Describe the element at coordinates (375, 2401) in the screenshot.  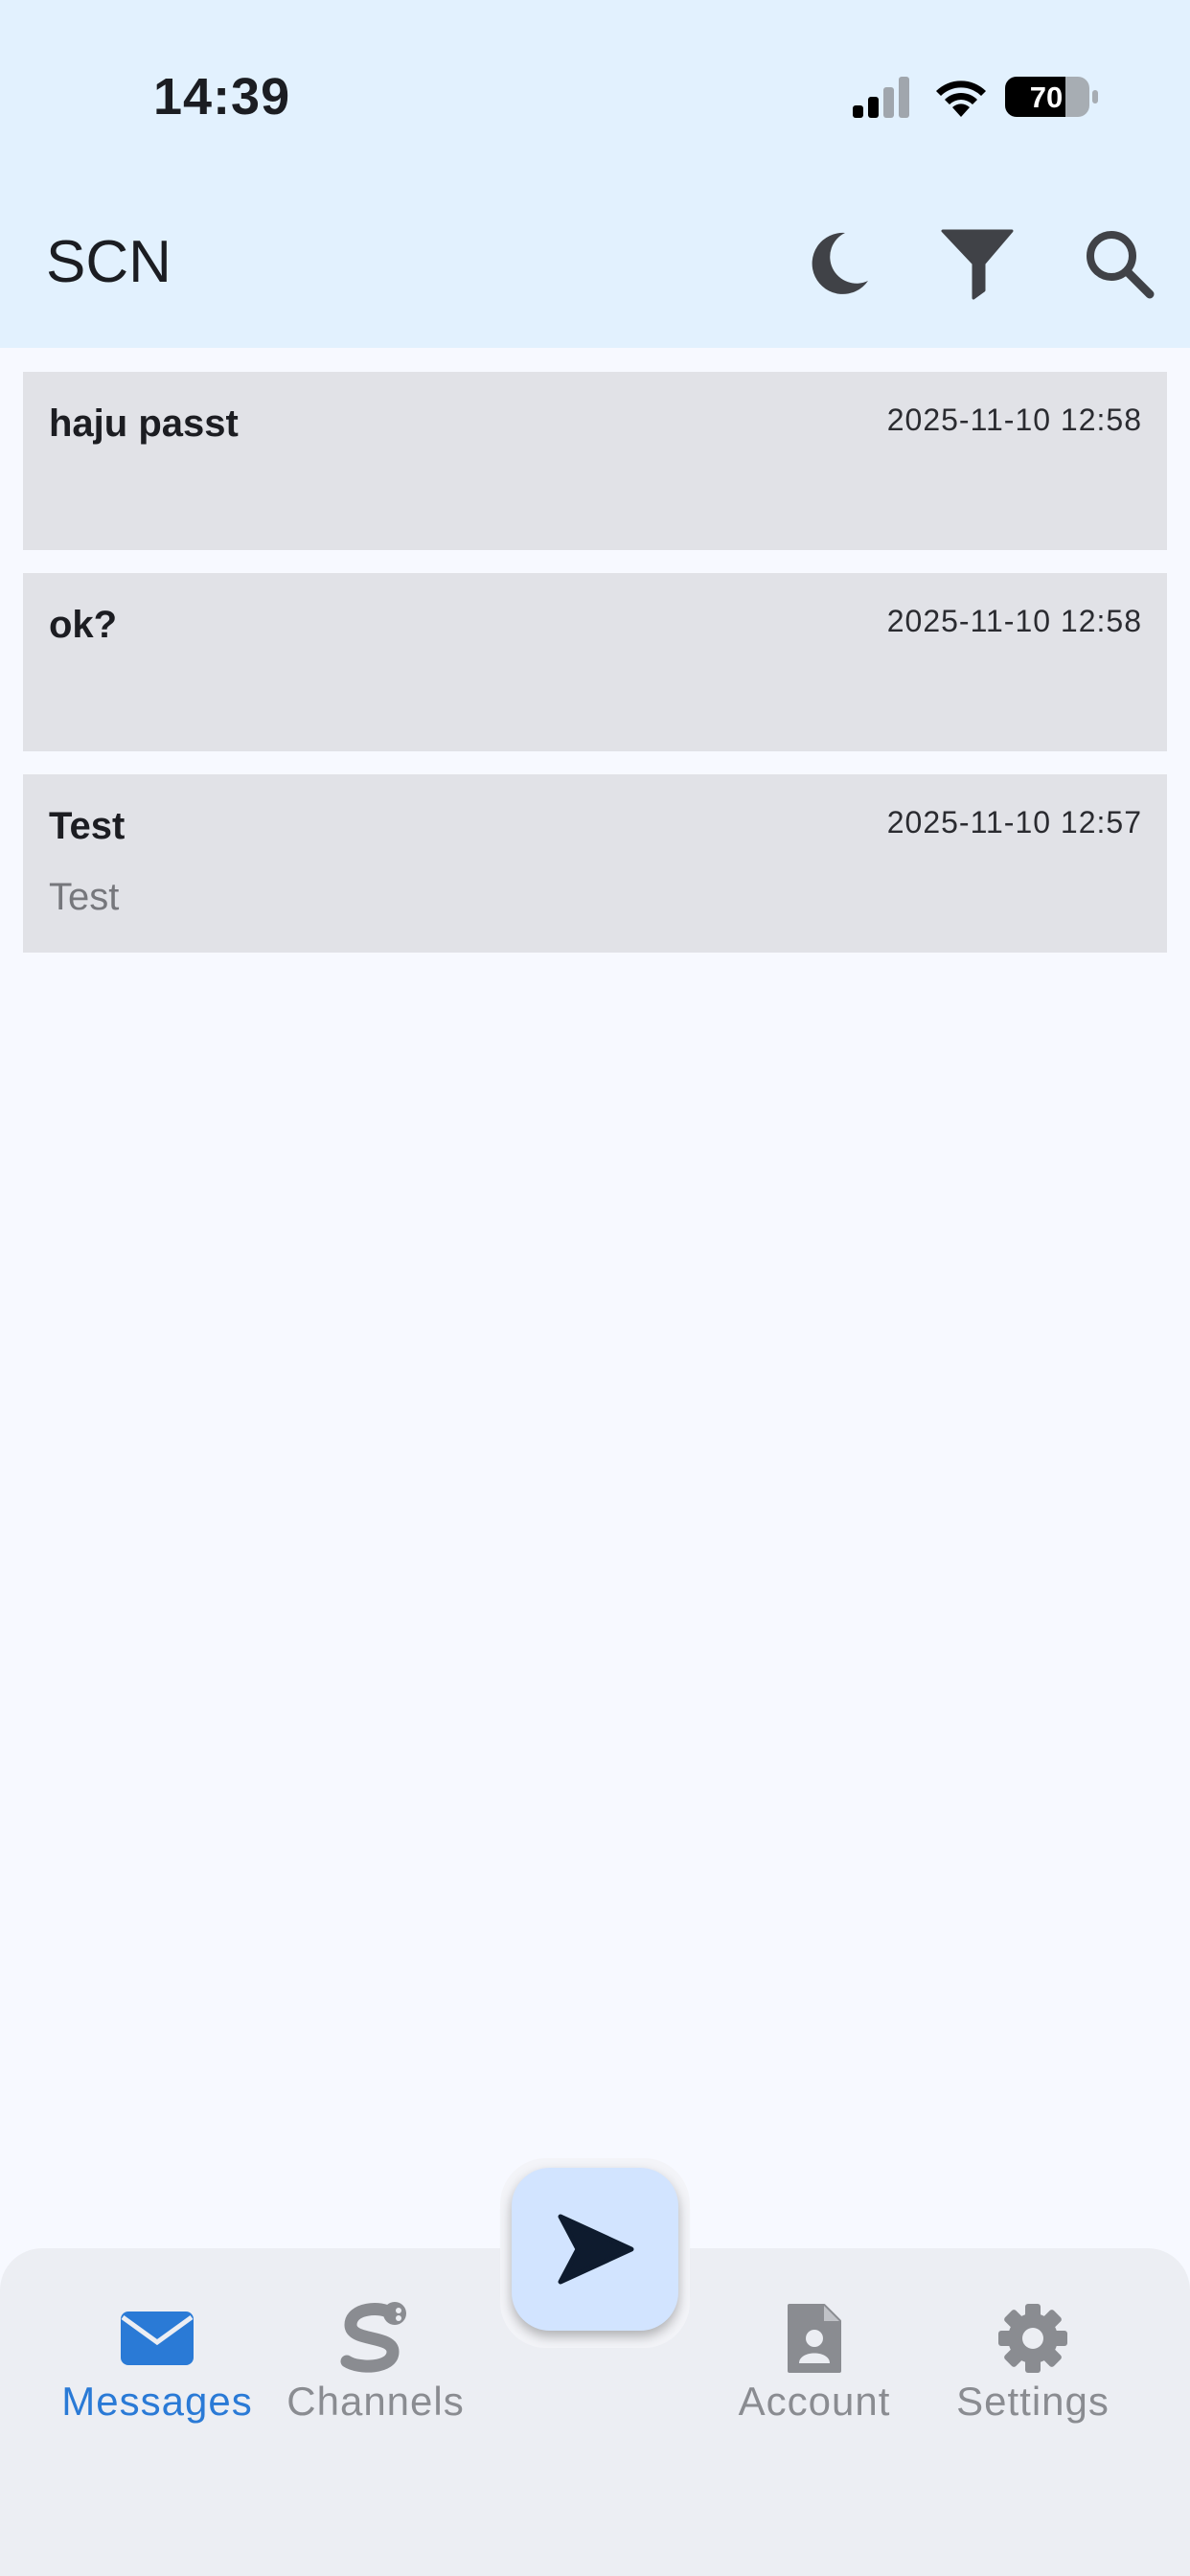
I see `nav-channels-label: Channels` at that location.